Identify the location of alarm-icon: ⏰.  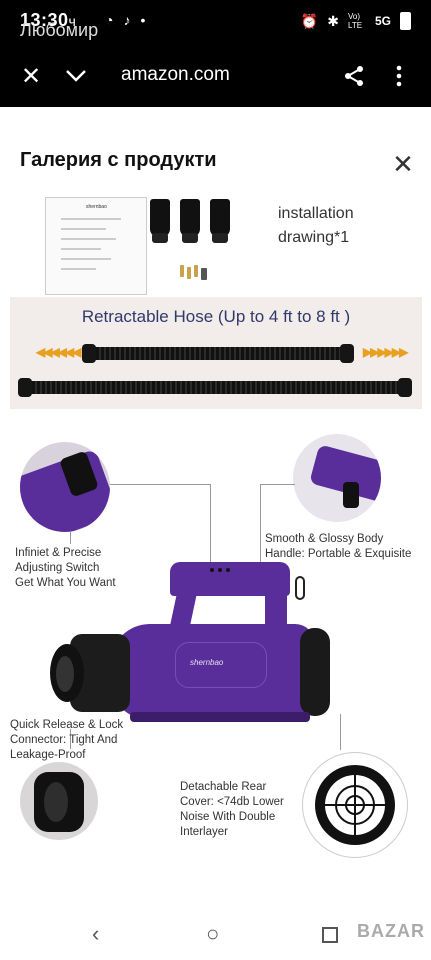
(309, 20).